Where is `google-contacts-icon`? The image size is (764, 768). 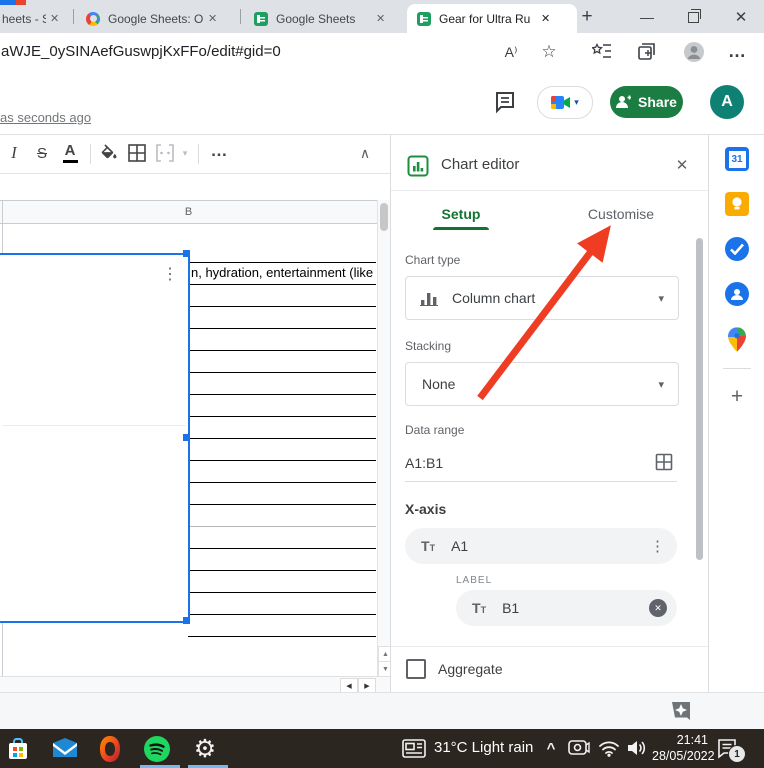
google-contacts-icon is located at coordinates (737, 294).